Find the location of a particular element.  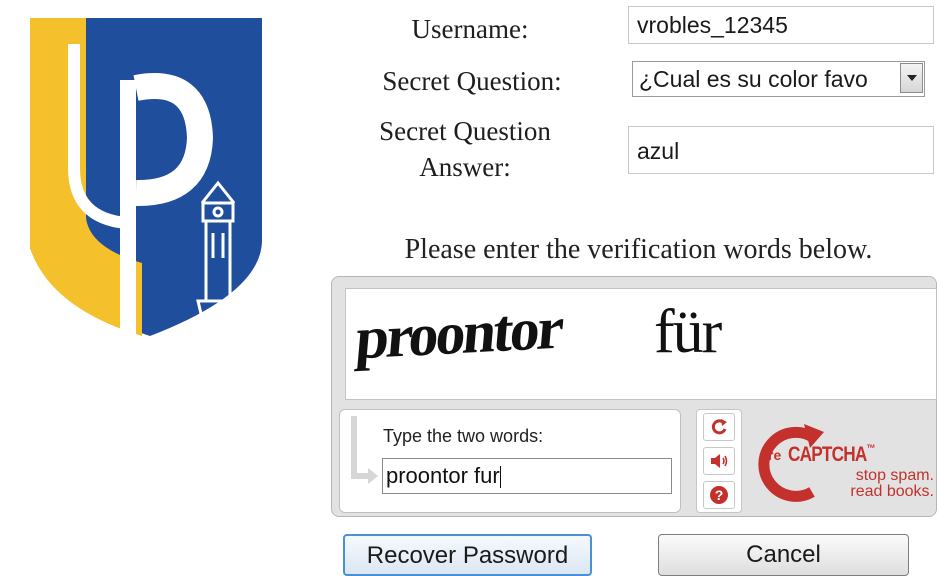

cancel-button: Cancel is located at coordinates (783, 555).